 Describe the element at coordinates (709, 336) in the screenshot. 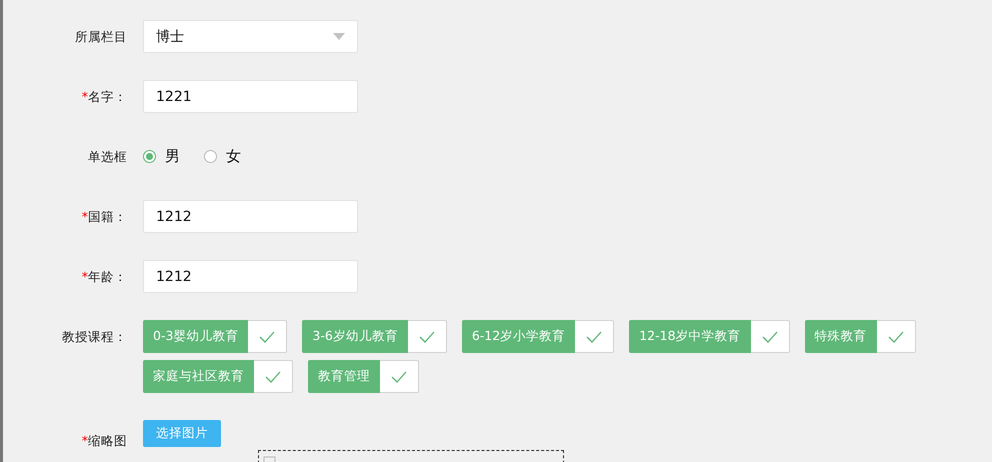

I see `course-checkbox: 12-18岁中学教育` at that location.